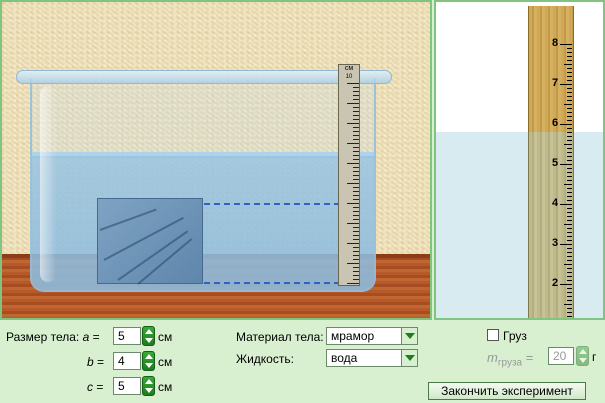 The height and width of the screenshot is (403, 605). Describe the element at coordinates (555, 283) in the screenshot. I see `ruler-label: 2` at that location.